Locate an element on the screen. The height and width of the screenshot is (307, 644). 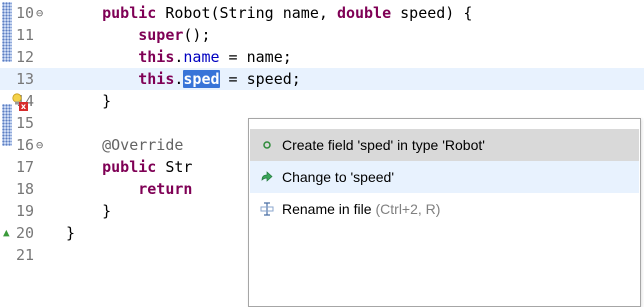
code-token: (); is located at coordinates (197, 35).